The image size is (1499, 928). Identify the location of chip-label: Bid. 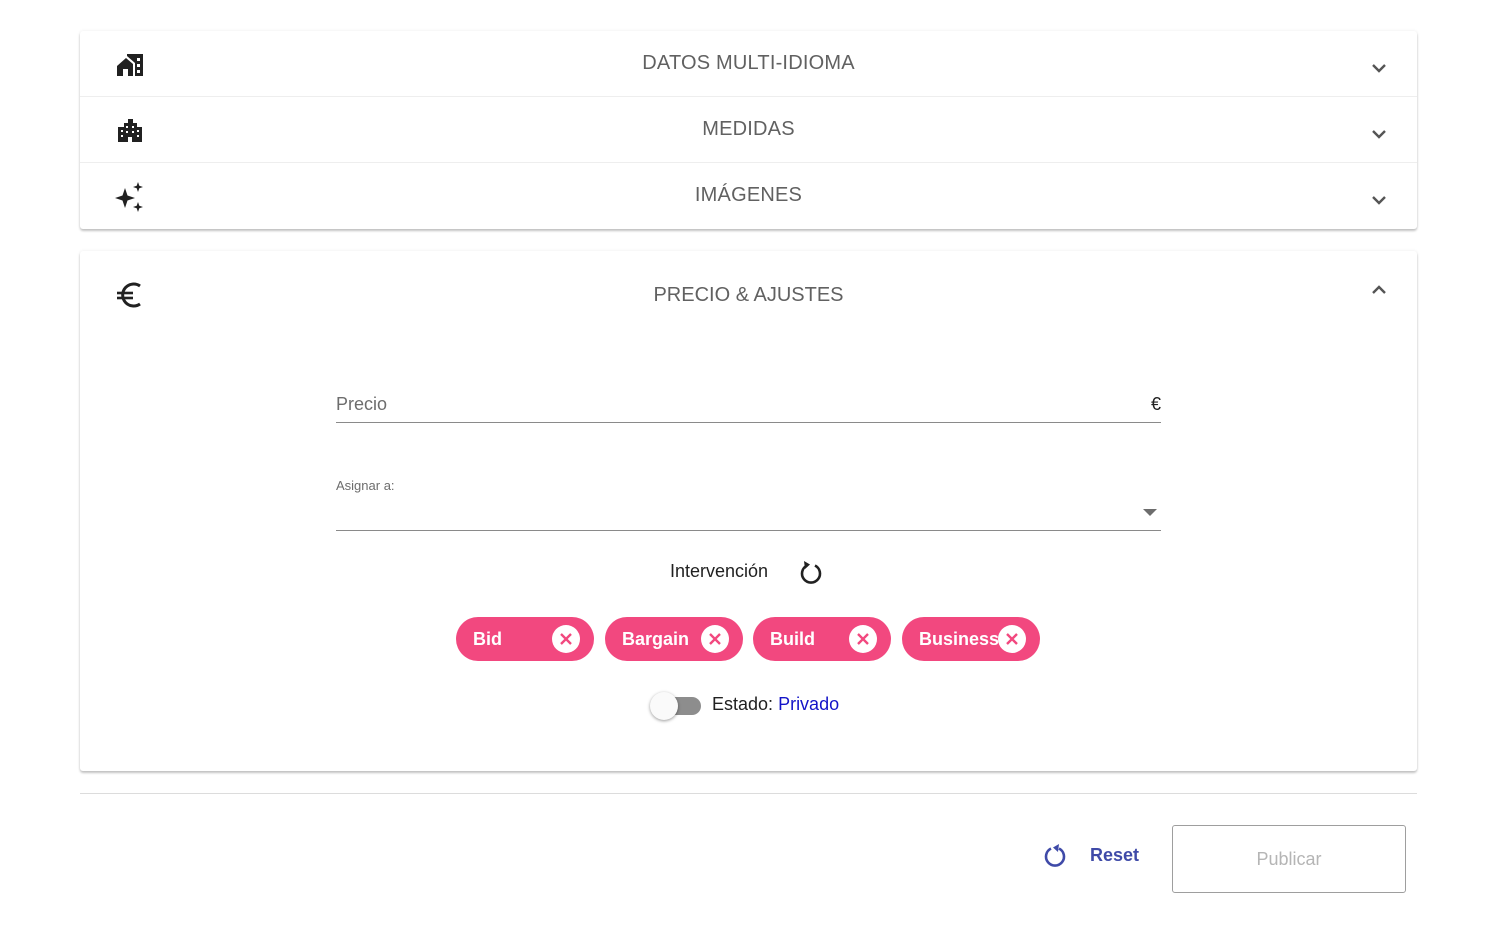
(487, 639).